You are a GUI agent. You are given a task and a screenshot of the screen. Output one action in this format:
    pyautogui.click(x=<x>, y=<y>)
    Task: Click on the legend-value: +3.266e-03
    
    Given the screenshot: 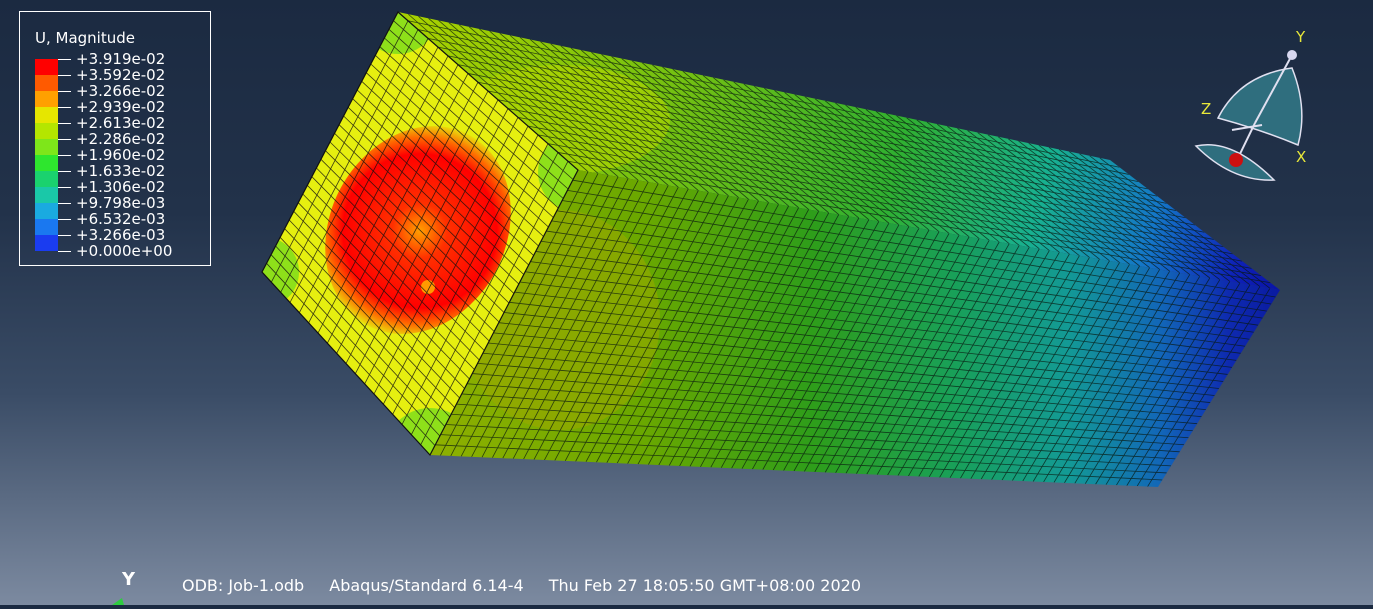 What is the action you would take?
    pyautogui.click(x=121, y=235)
    